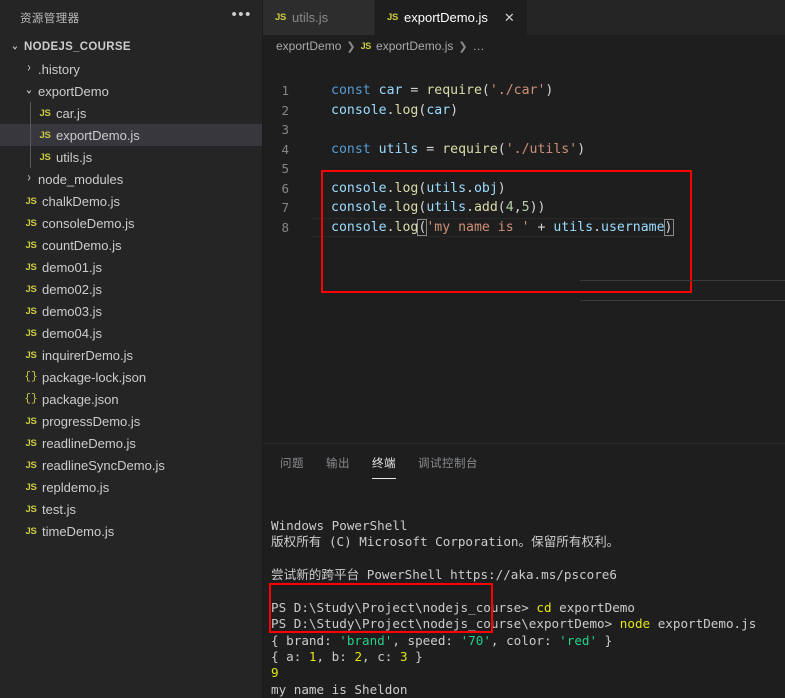 This screenshot has height=698, width=785. Describe the element at coordinates (131, 179) in the screenshot. I see `tree-item-node-modules: › node_modules` at that location.